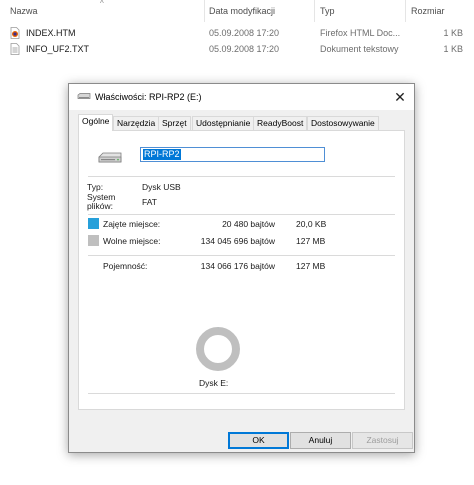 This screenshot has height=485, width=474. What do you see at coordinates (161, 187) in the screenshot?
I see `type-value: Dysk USB` at bounding box center [161, 187].